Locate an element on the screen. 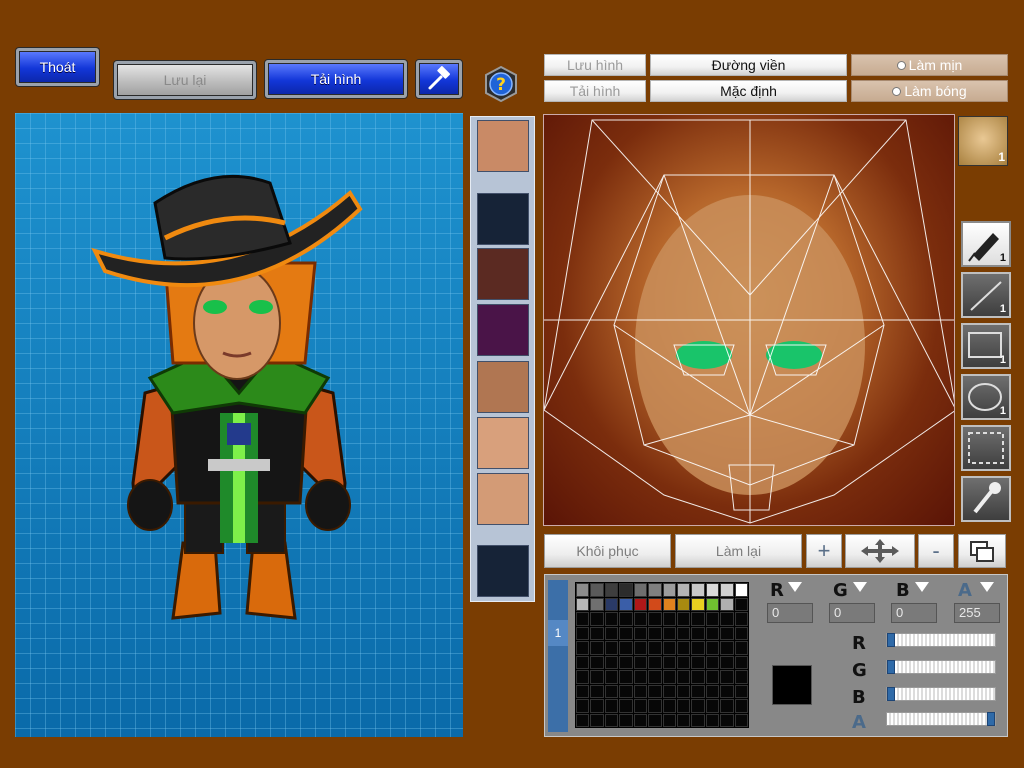 The width and height of the screenshot is (1024, 768). thumb-empty-slot is located at coordinates (503, 571).